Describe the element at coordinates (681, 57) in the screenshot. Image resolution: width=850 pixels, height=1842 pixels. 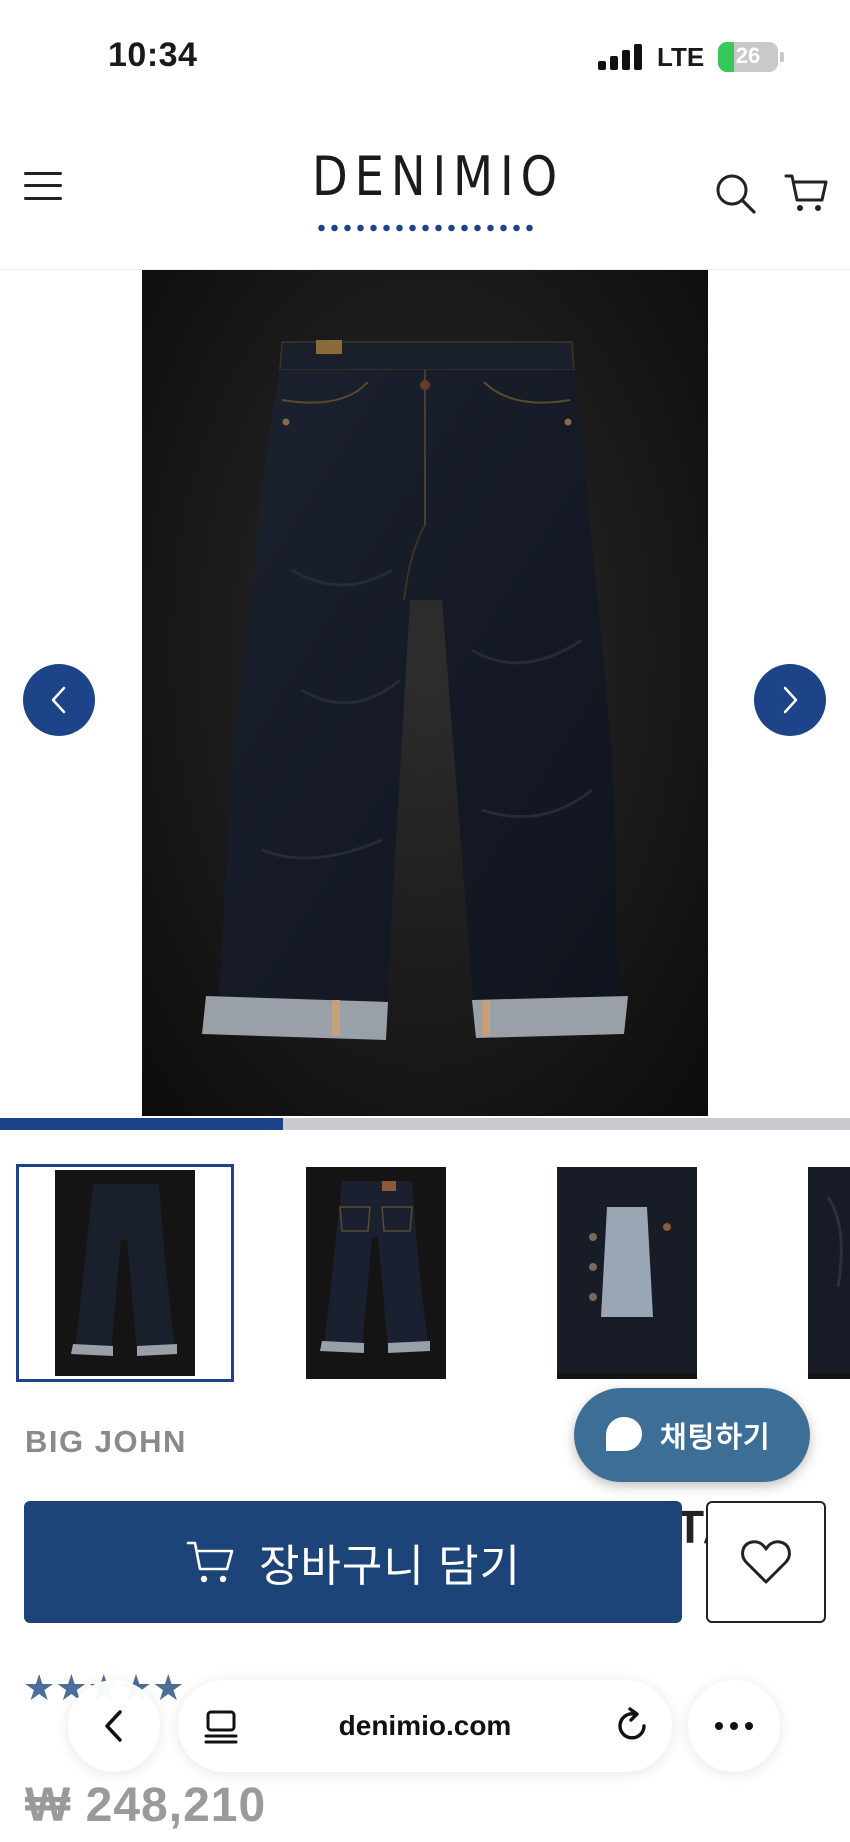
I see `network-type: LTE` at that location.